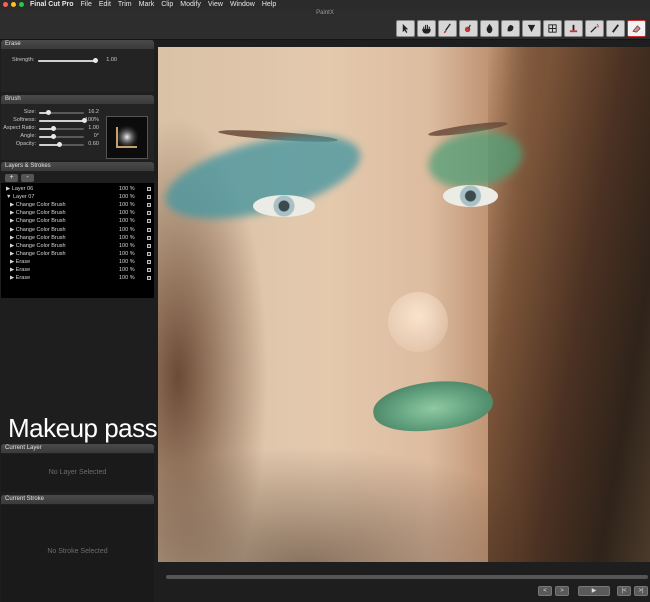  What do you see at coordinates (52, 4) in the screenshot?
I see `menu-app: Final Cut Pro` at bounding box center [52, 4].